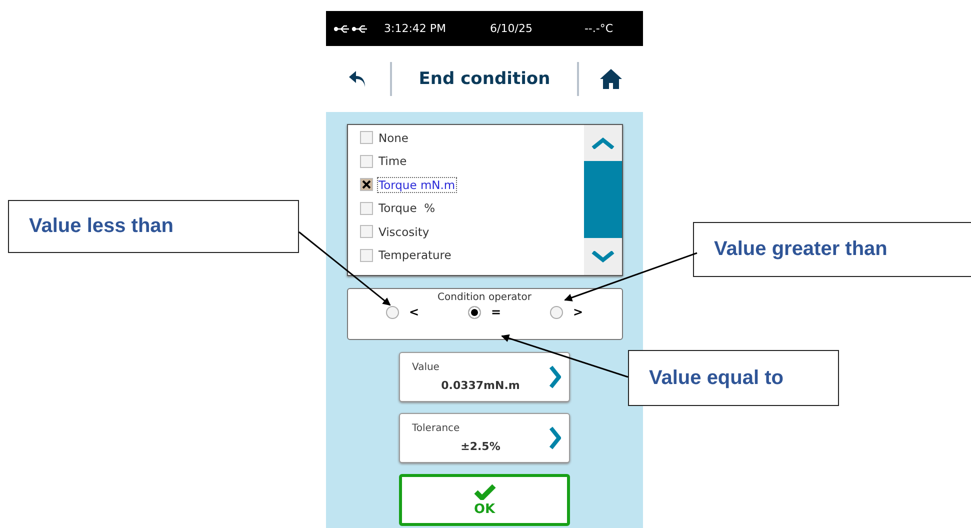  I want to click on setting-label: Value, so click(426, 367).